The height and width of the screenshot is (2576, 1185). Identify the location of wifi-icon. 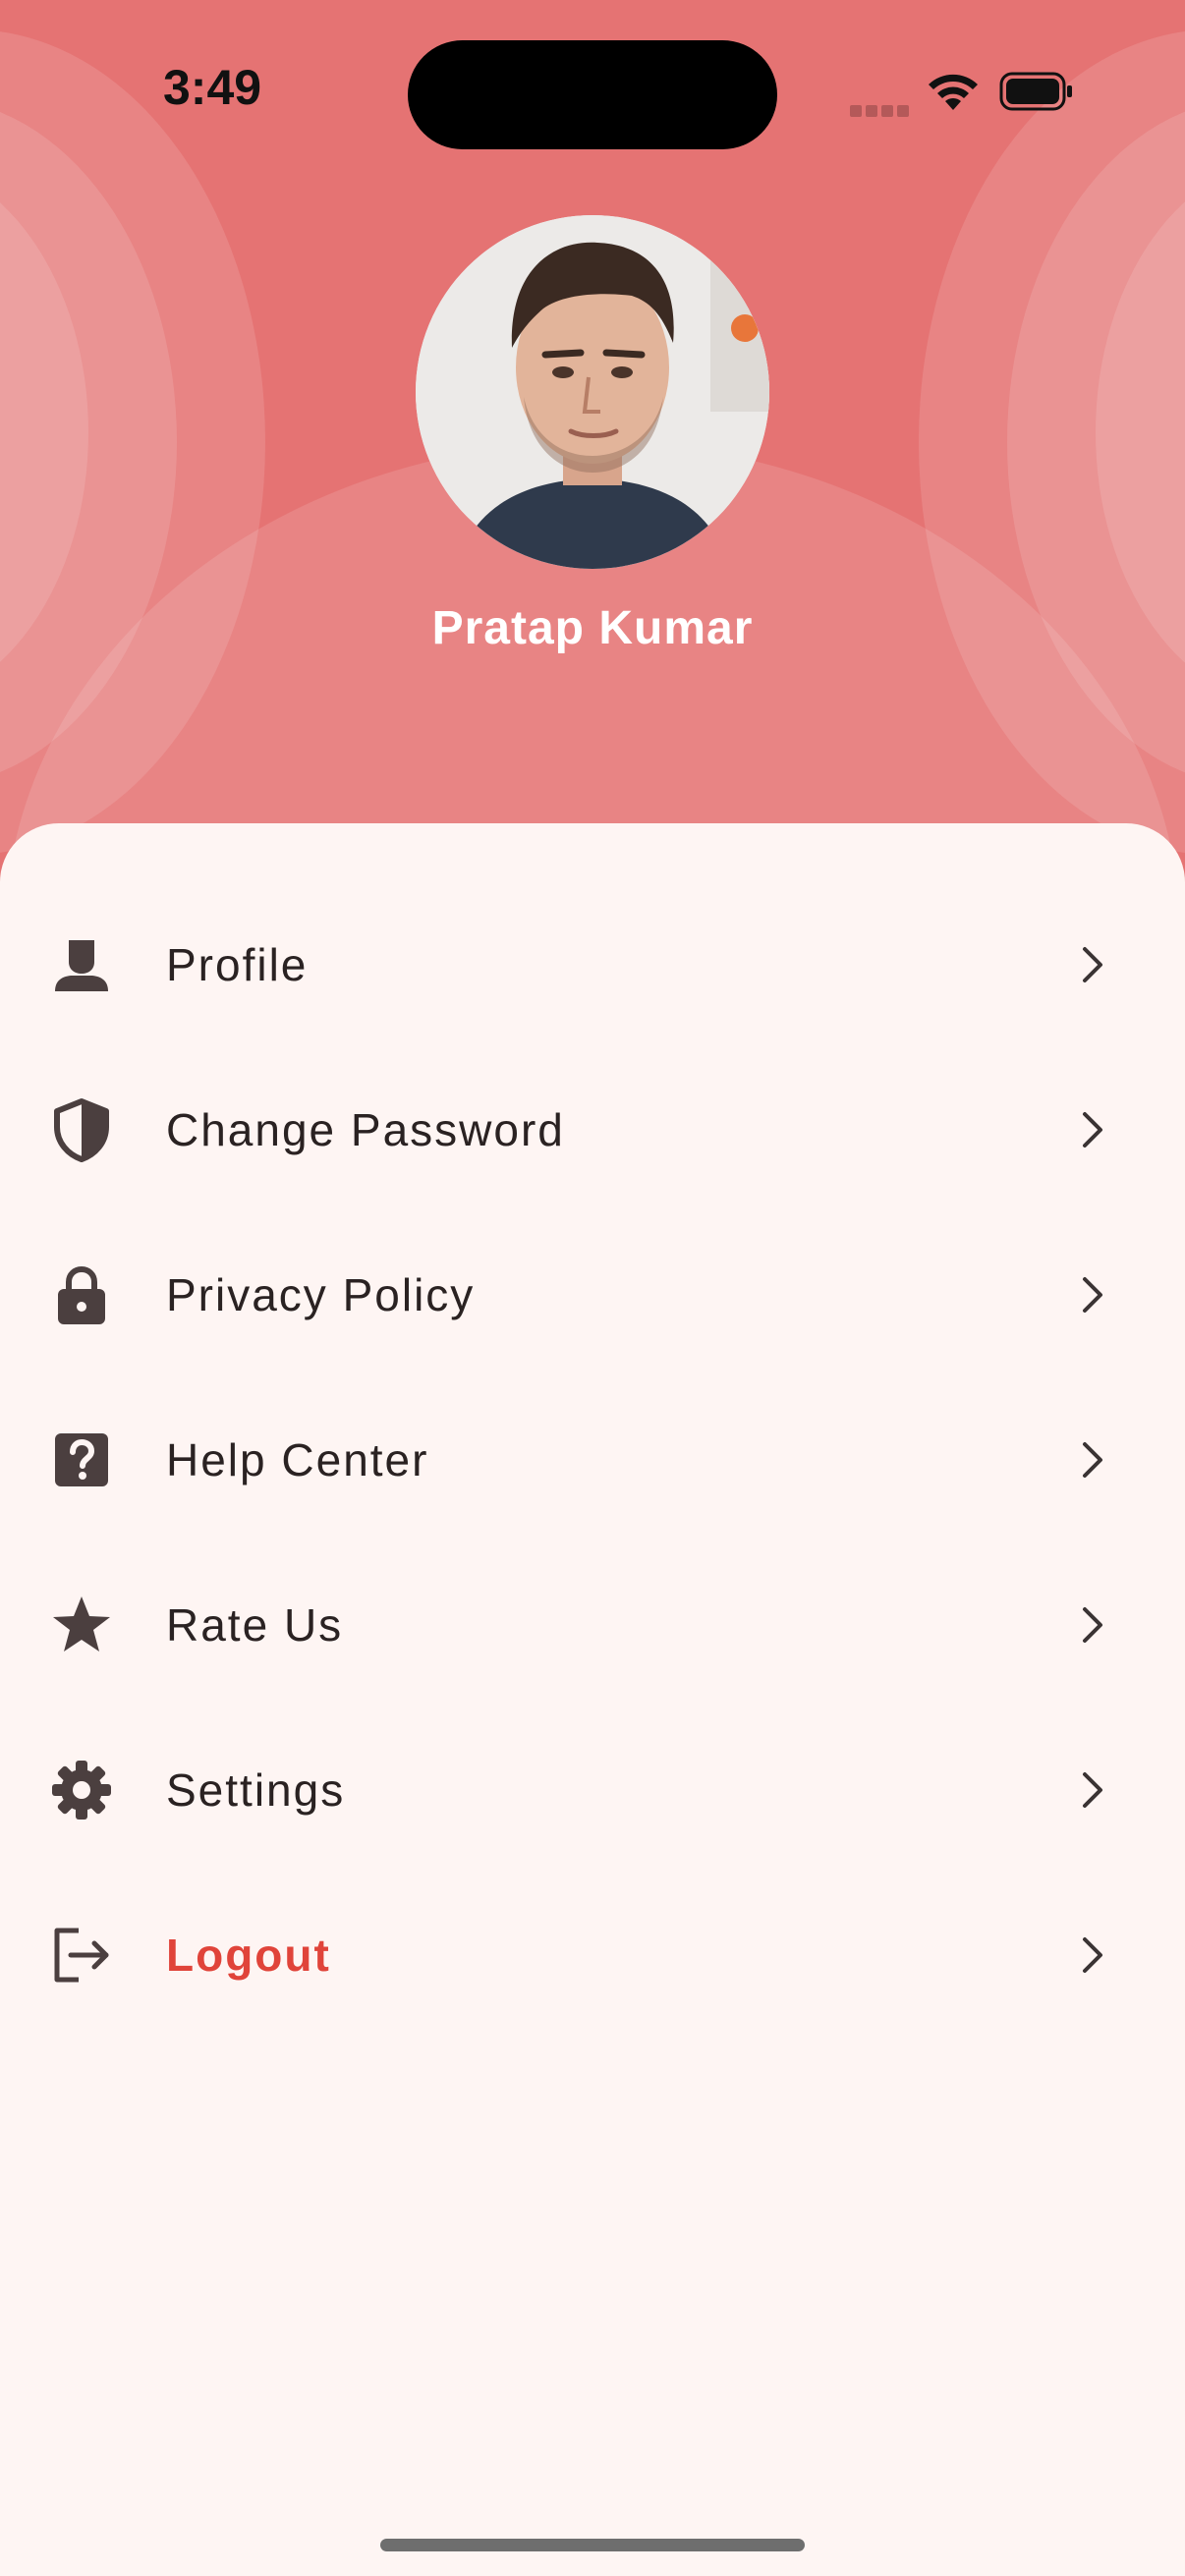
(954, 92).